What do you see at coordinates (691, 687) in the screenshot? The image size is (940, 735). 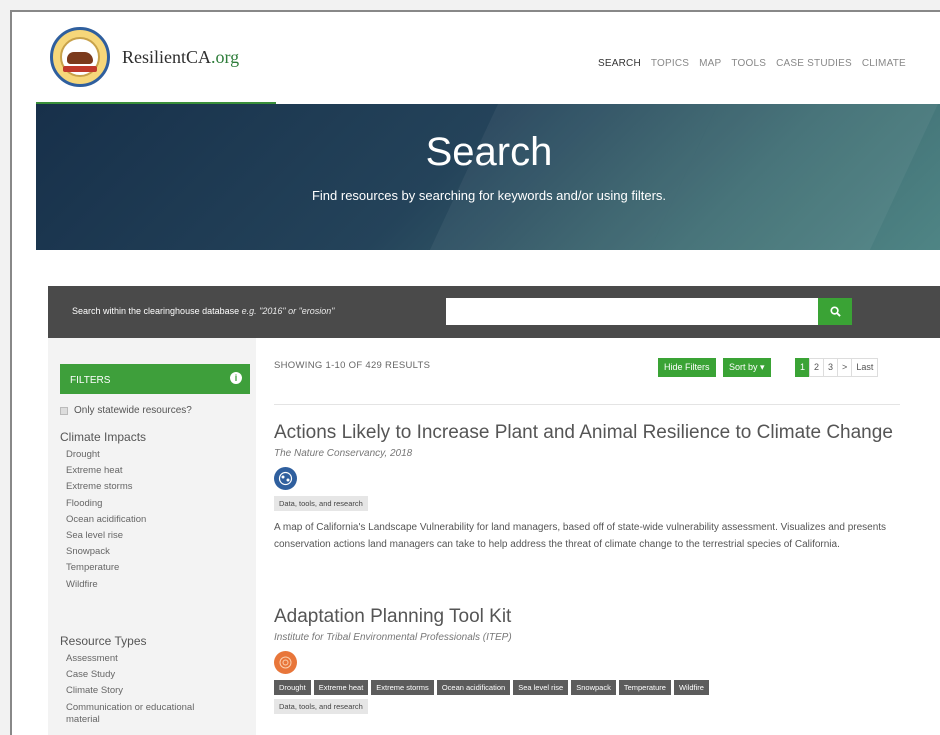 I see `tag-wildfire: Wildfire` at bounding box center [691, 687].